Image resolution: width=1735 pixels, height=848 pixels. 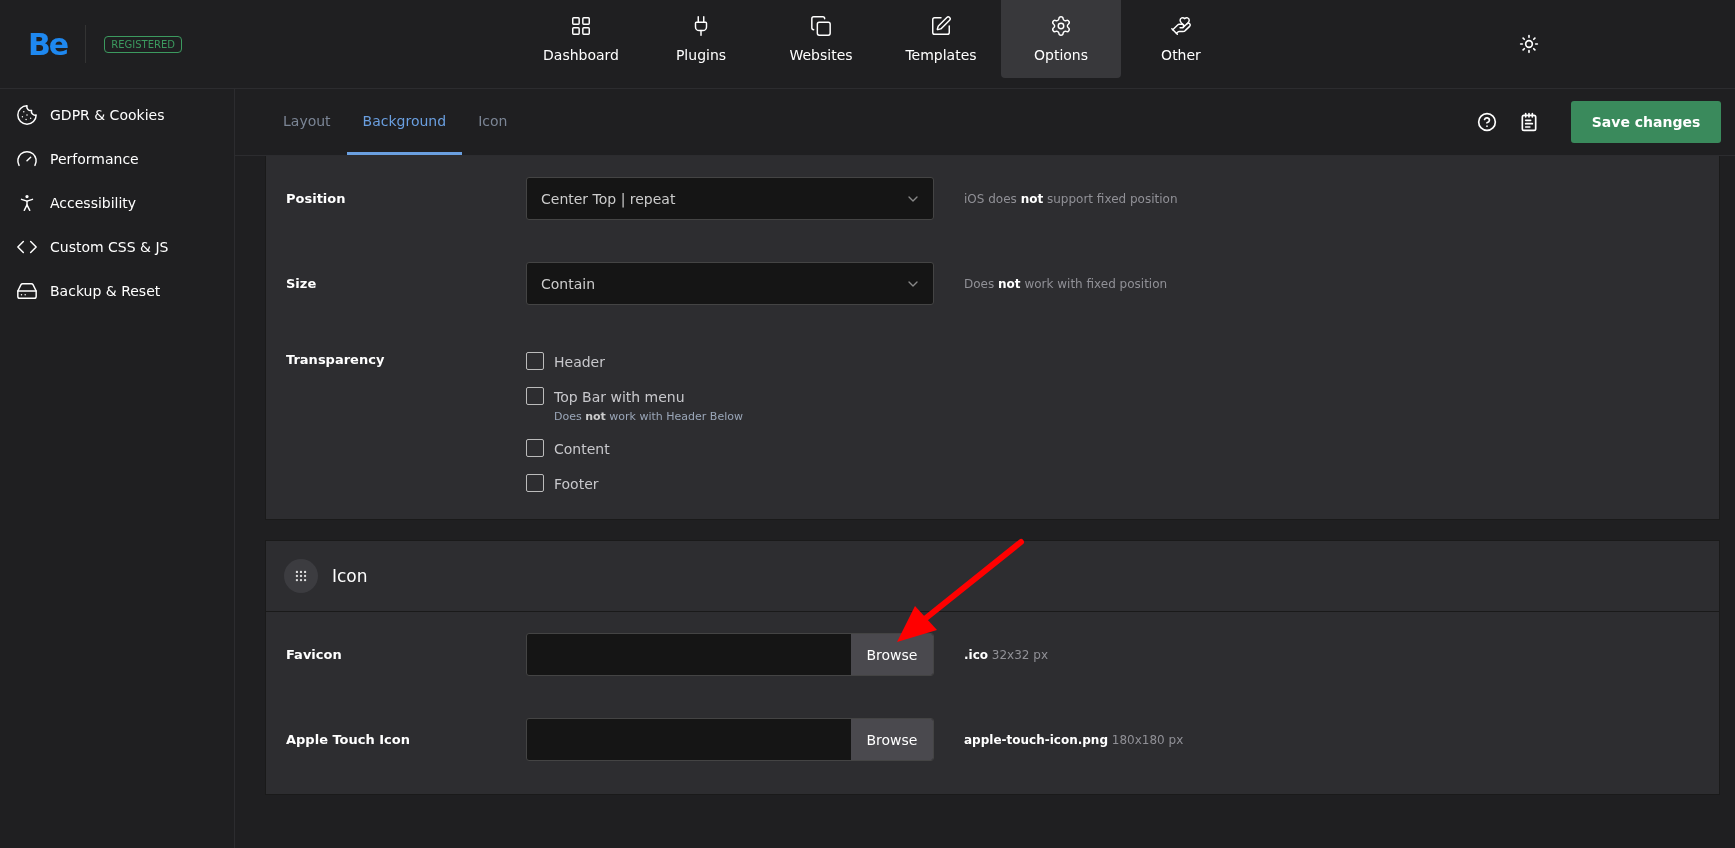 I want to click on field-label: Apple Touch Icon, so click(x=348, y=739).